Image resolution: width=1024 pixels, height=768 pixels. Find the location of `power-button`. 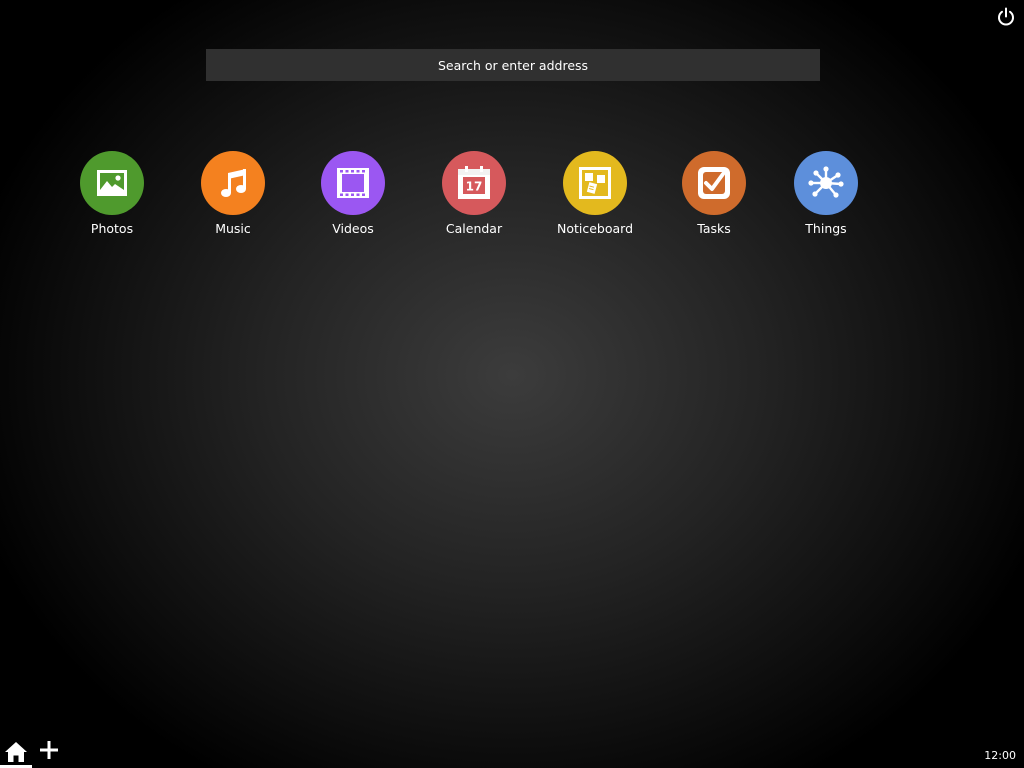

power-button is located at coordinates (1006, 17).